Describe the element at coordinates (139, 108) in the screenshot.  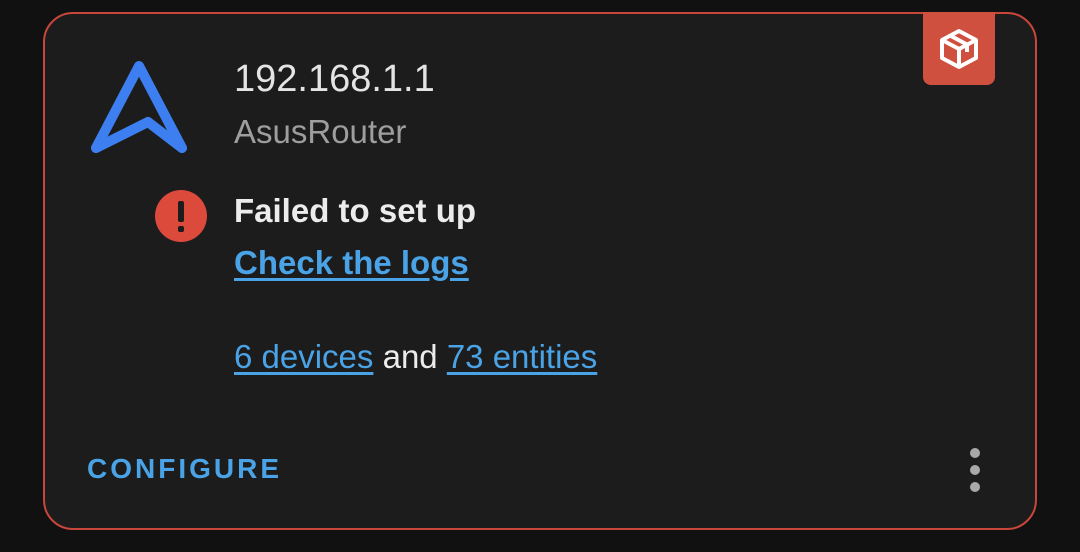
I see `asus-router-logo-icon` at that location.